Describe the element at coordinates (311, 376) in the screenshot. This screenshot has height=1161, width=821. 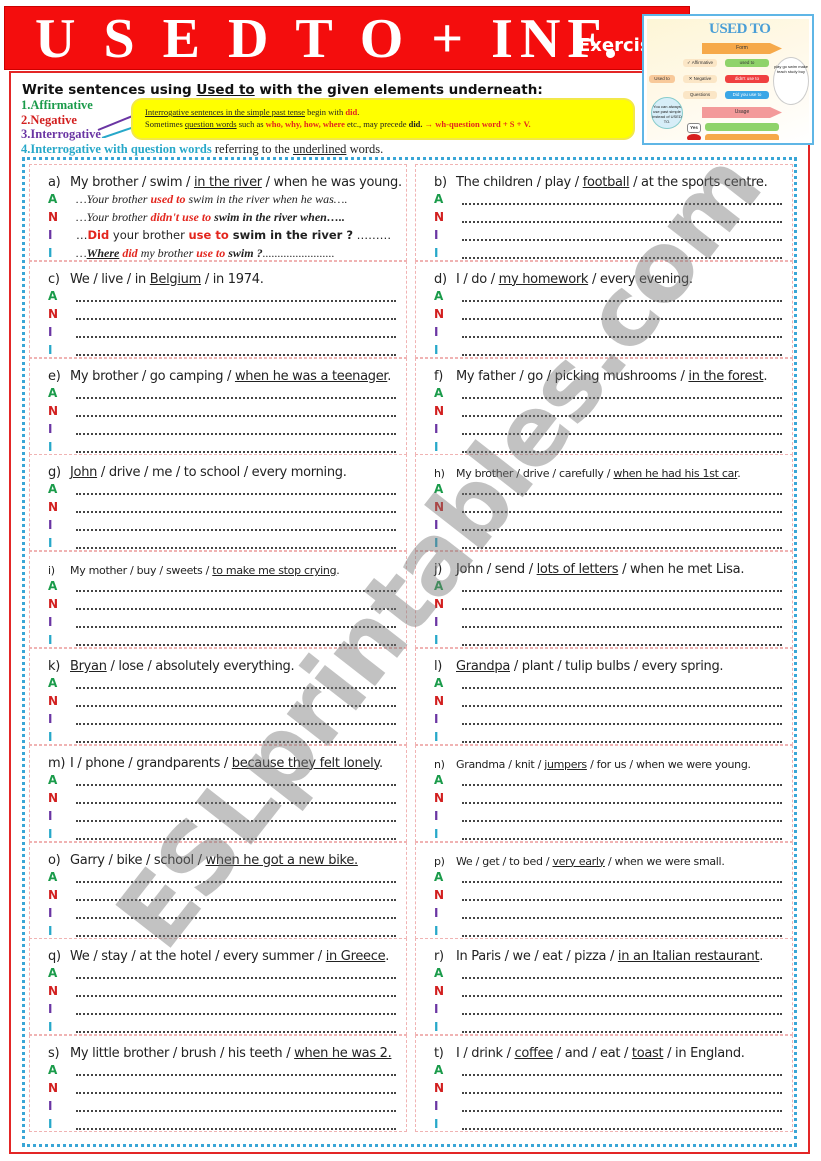
I see `underlined-element: when he was a teenager` at that location.